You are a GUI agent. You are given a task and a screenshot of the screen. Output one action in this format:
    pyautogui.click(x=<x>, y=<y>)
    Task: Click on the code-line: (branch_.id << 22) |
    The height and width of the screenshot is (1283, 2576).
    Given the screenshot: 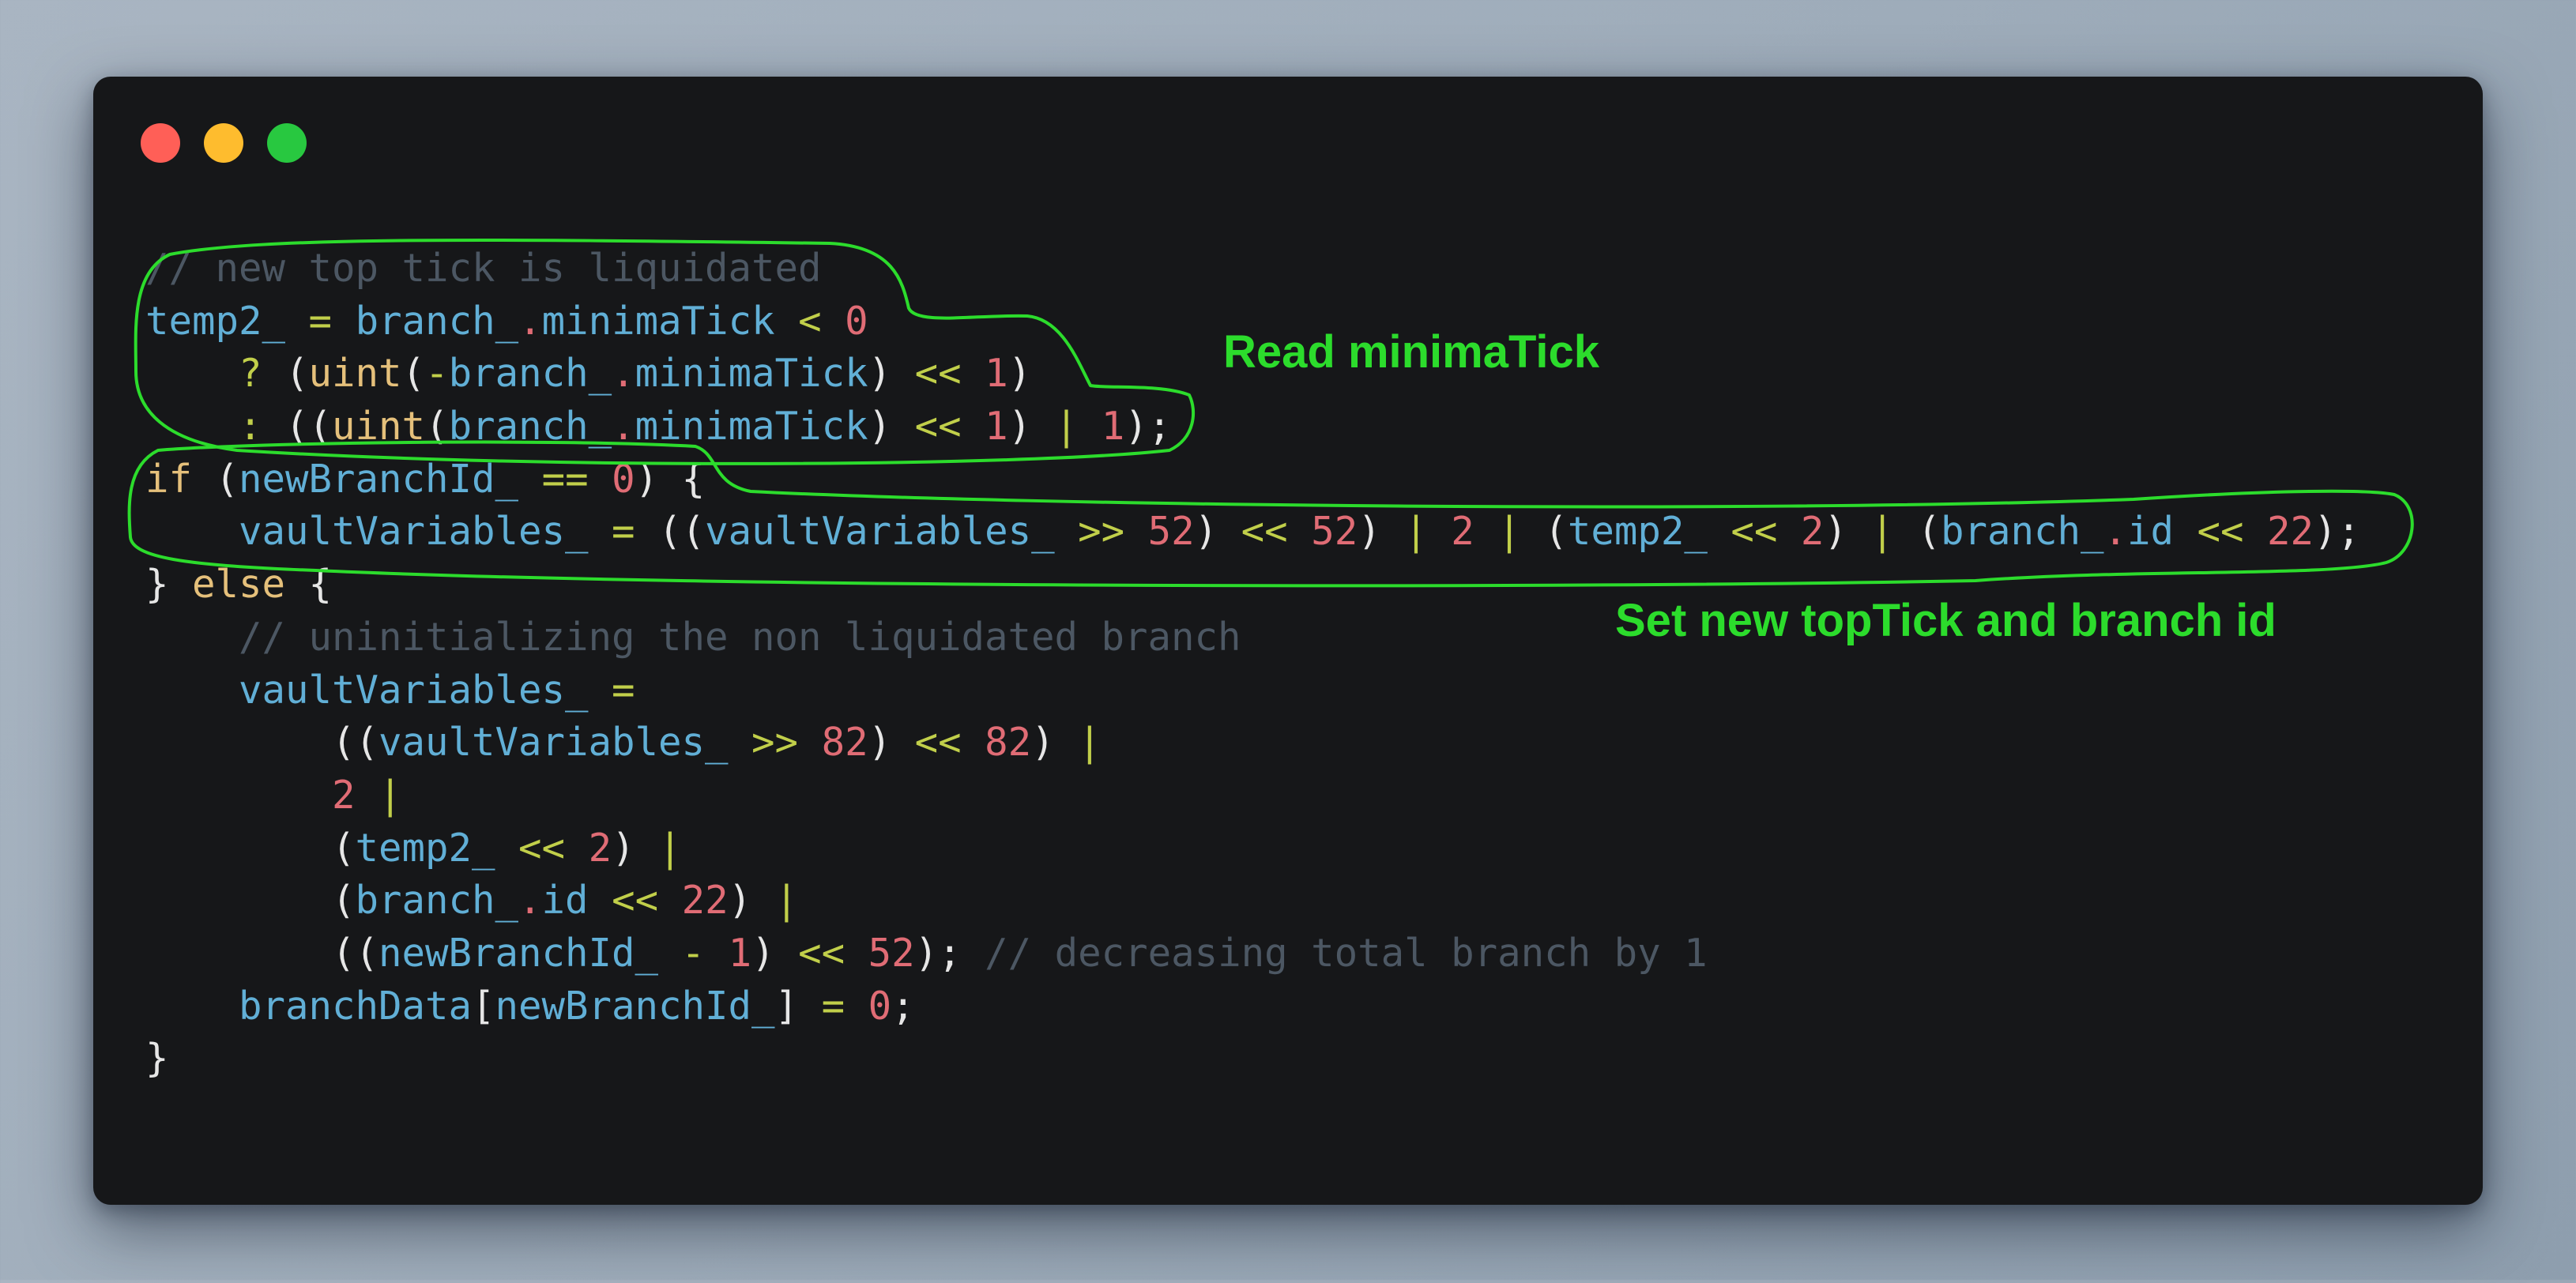 What is the action you would take?
    pyautogui.click(x=1252, y=901)
    